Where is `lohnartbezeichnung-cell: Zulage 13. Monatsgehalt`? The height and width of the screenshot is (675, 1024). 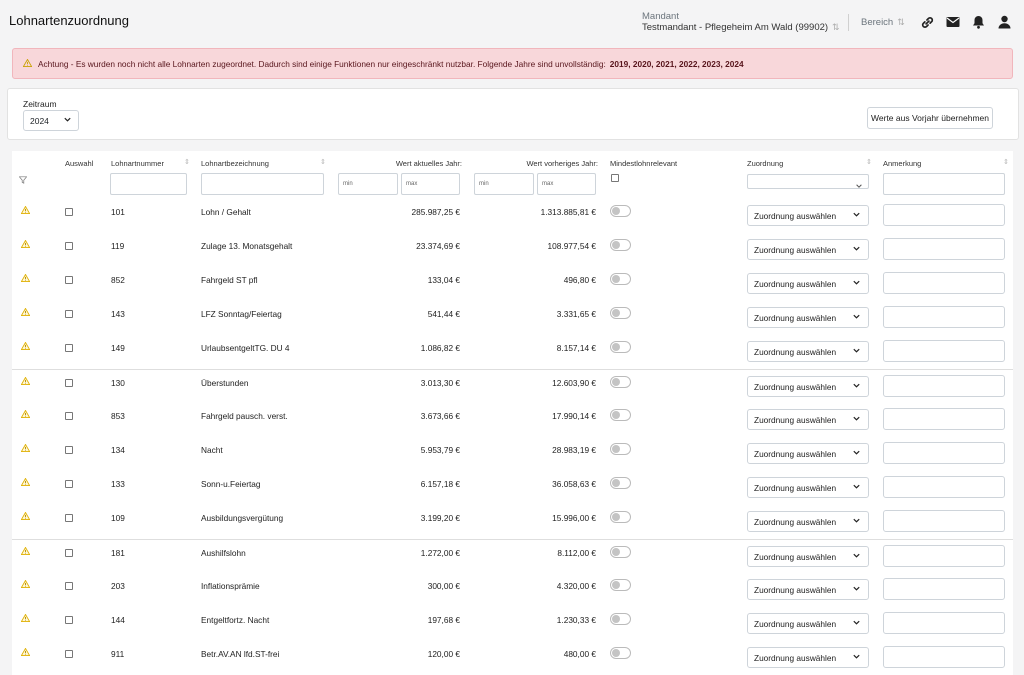
lohnartbezeichnung-cell: Zulage 13. Monatsgehalt is located at coordinates (247, 246).